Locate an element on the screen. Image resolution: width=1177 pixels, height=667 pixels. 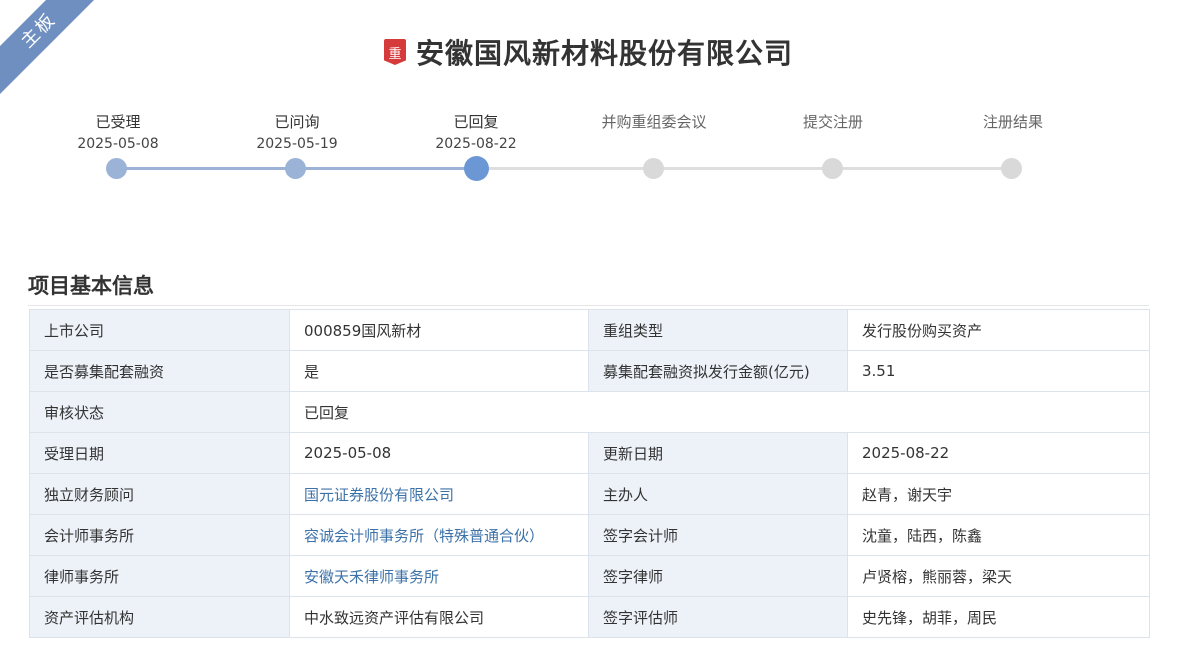
table-row: 是否募集配套融资 是 募集配套融资拟发行金额(亿元) 3.51 is located at coordinates (589, 371).